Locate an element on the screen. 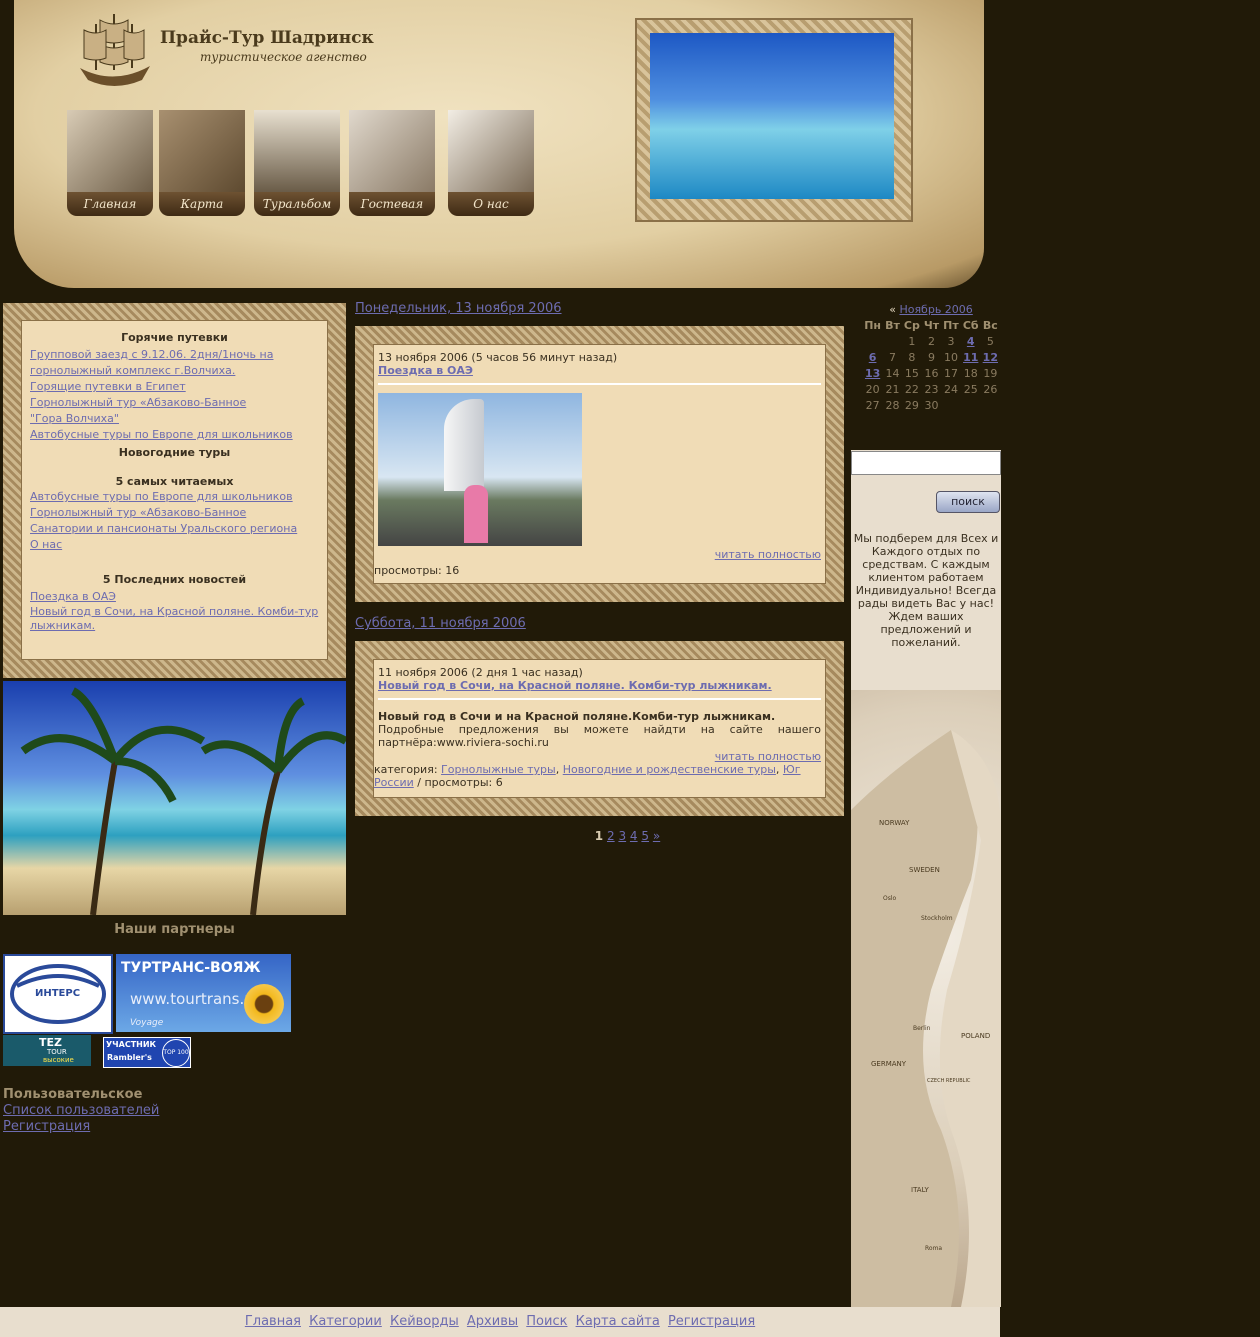  calendar-day: 27 is located at coordinates (872, 405).